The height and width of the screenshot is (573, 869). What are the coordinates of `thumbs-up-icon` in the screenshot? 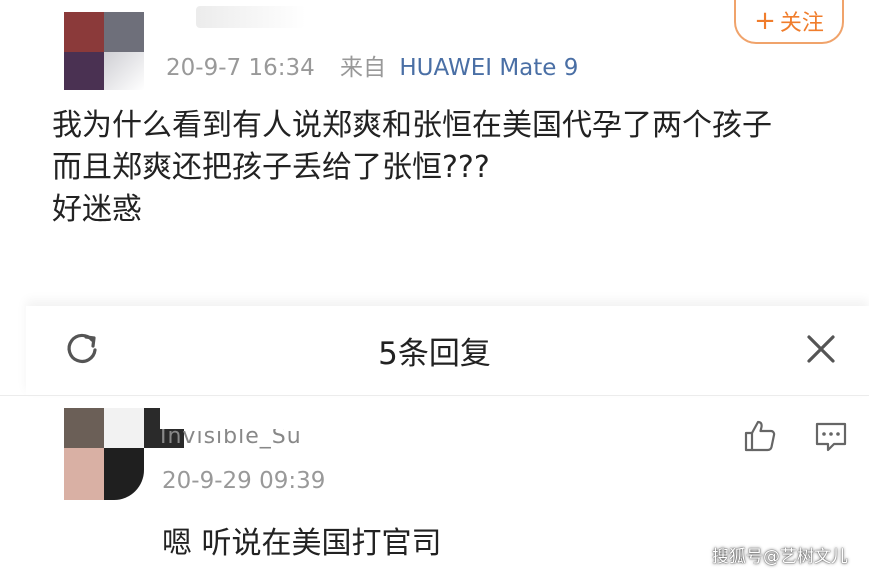 It's located at (760, 436).